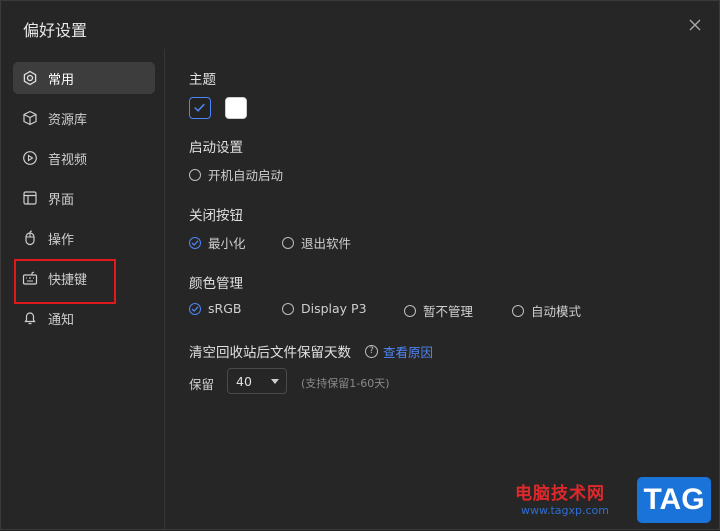 The width and height of the screenshot is (720, 531). Describe the element at coordinates (84, 78) in the screenshot. I see `sidebar-item-general: 常用` at that location.